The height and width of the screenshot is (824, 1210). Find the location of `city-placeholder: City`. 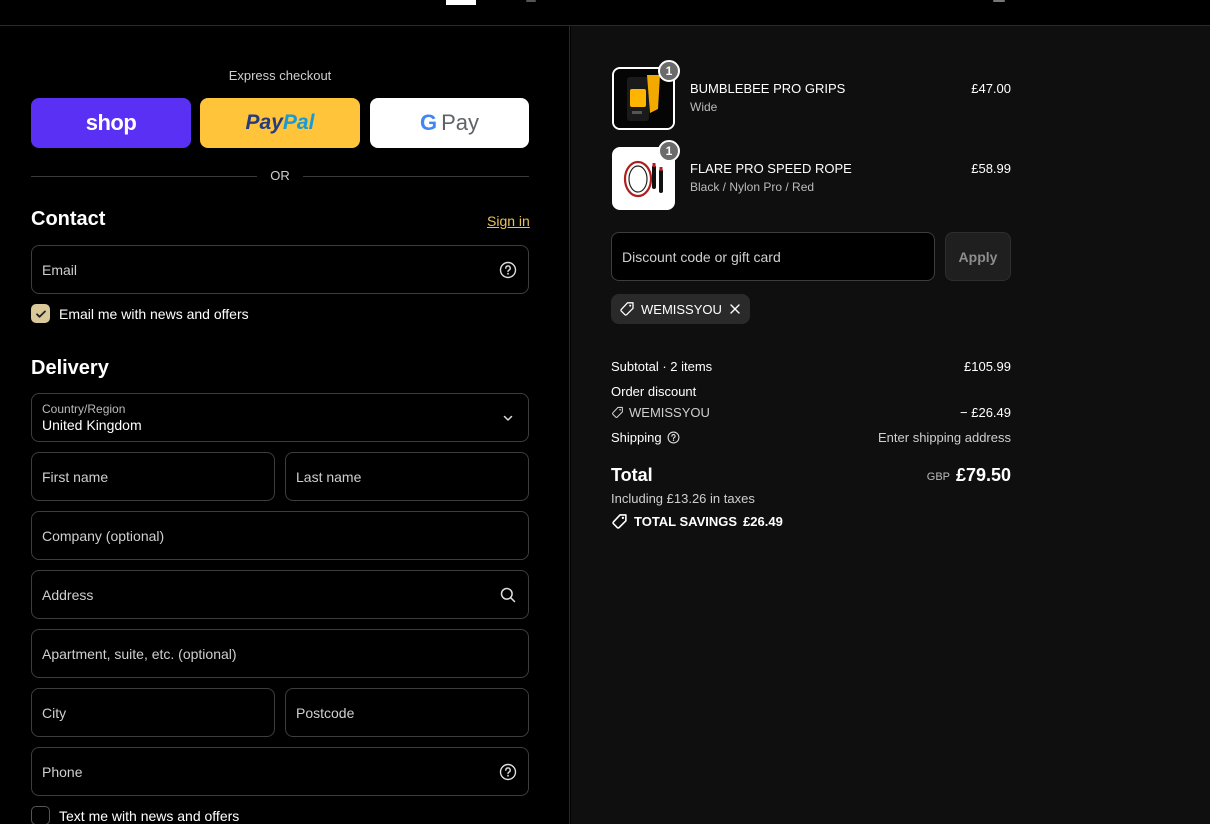

city-placeholder: City is located at coordinates (54, 713).